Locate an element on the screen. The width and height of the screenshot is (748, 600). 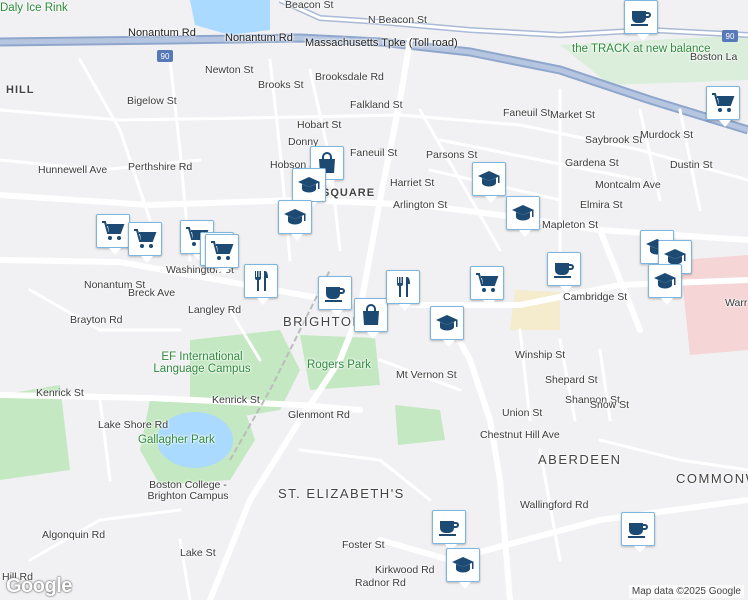
google-logo: Google is located at coordinates (39, 586).